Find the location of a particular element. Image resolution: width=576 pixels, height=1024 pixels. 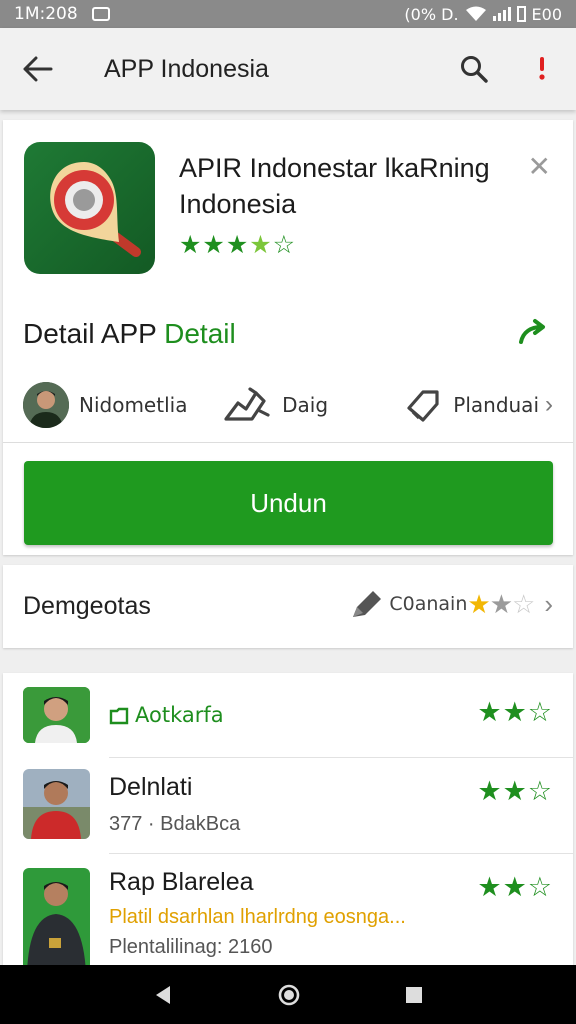

item-subtitle: 377 · BdakBca is located at coordinates (175, 824).